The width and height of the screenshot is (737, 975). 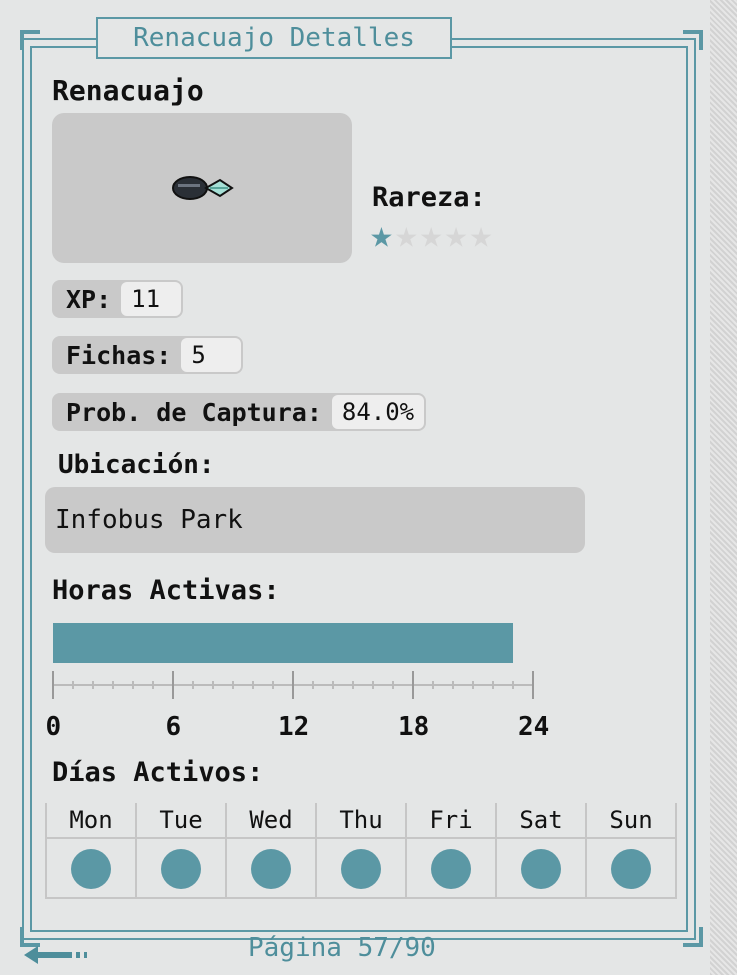 What do you see at coordinates (118, 299) in the screenshot?
I see `xp-pill: XP: 11` at bounding box center [118, 299].